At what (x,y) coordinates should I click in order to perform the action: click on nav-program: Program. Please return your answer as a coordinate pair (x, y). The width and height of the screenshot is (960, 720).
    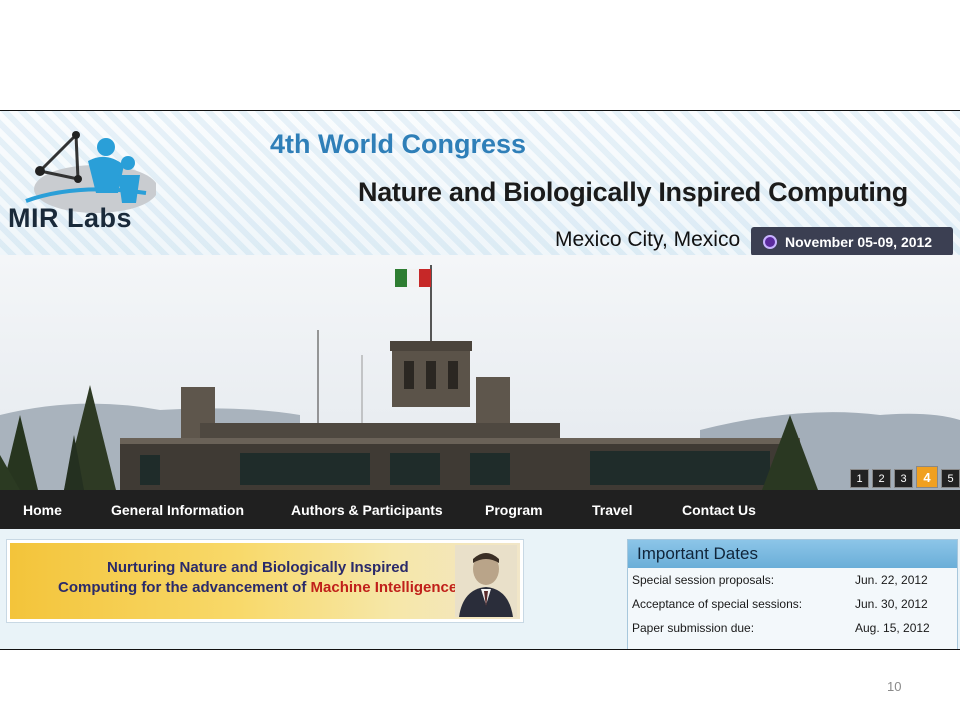
    Looking at the image, I should click on (514, 510).